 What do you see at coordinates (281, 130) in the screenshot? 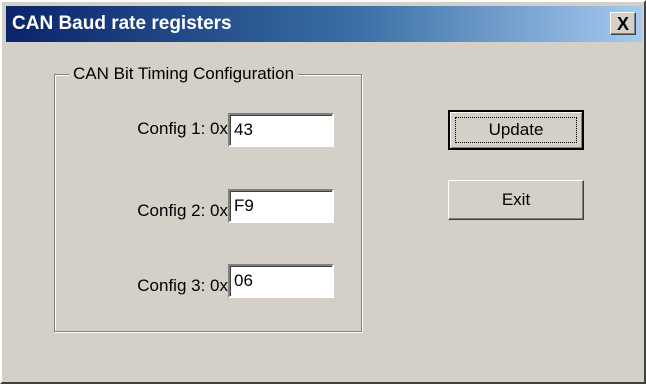
I see `config-1-input` at bounding box center [281, 130].